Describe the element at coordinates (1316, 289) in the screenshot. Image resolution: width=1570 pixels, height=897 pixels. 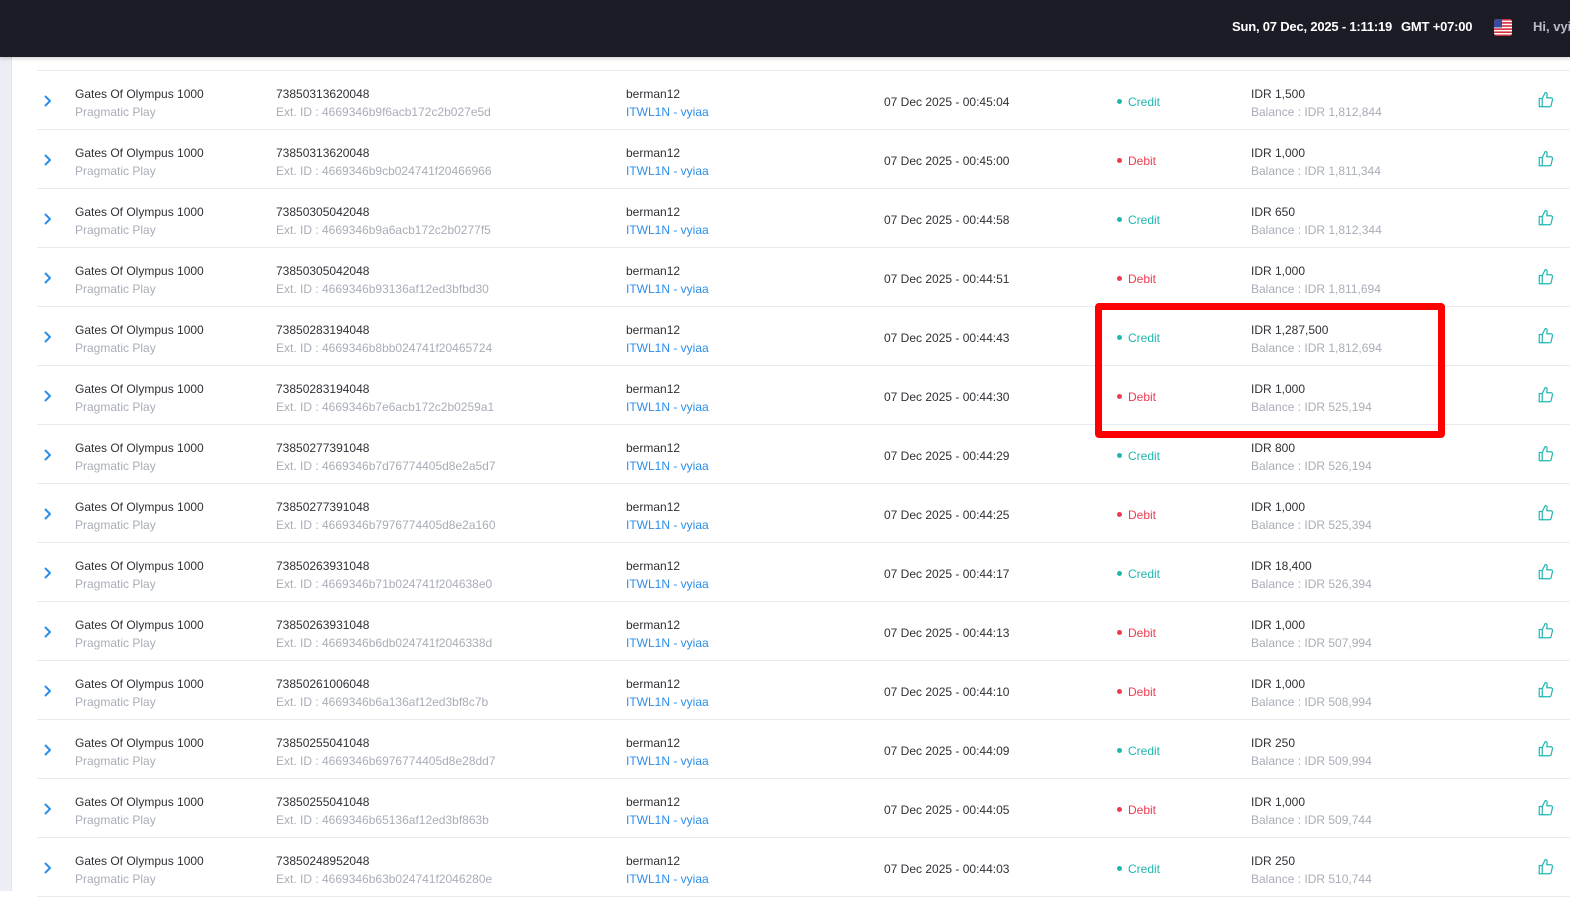
I see `balance: Balance : IDR 1,811,694` at that location.